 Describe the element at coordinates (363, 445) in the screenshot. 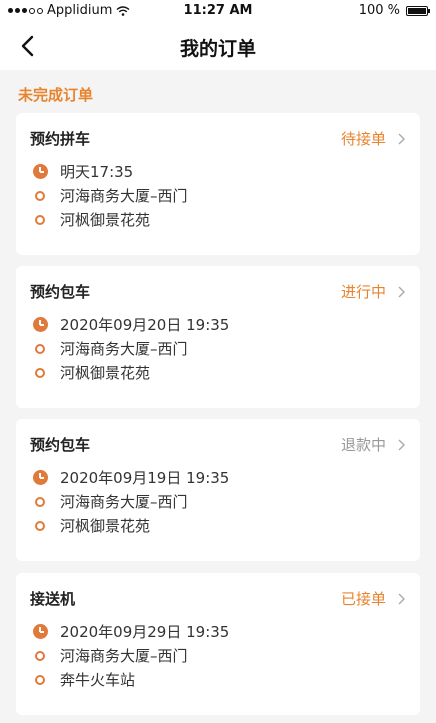

I see `order-status: 退款中` at that location.